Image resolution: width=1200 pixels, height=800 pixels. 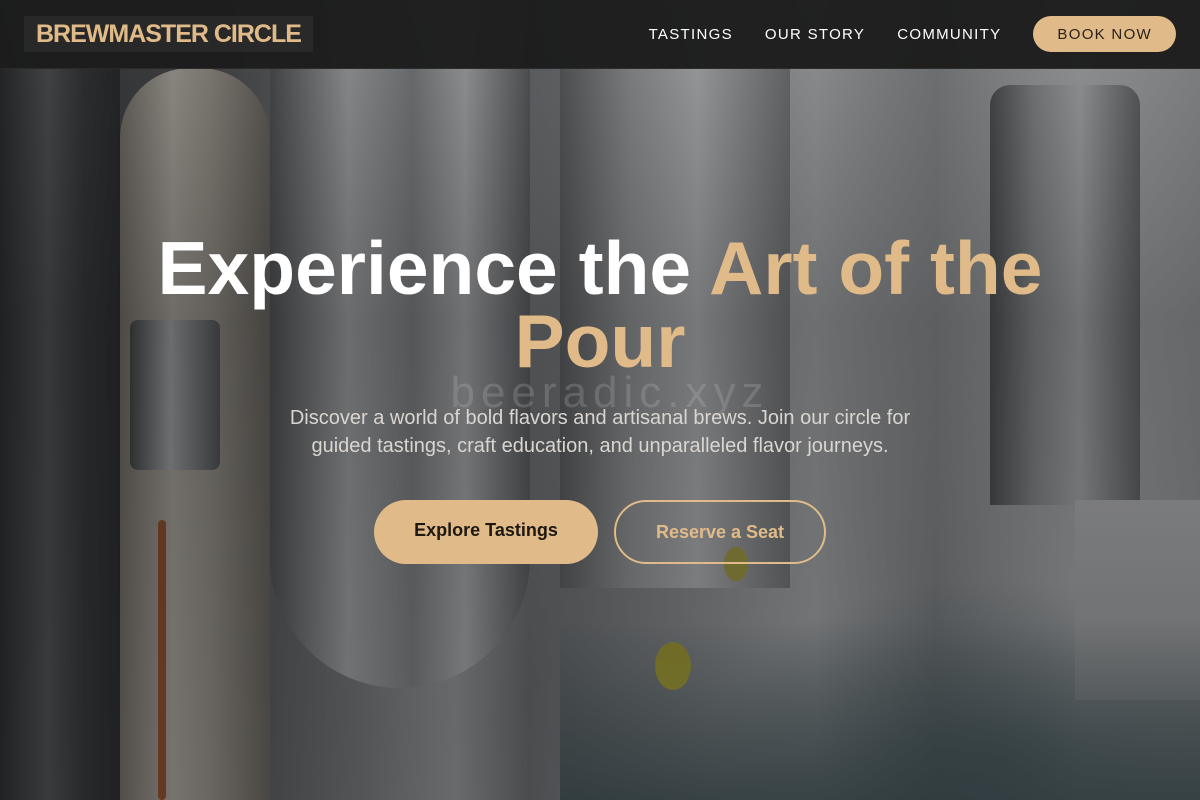 I want to click on nav-link-tastings: TASTINGS, so click(x=691, y=34).